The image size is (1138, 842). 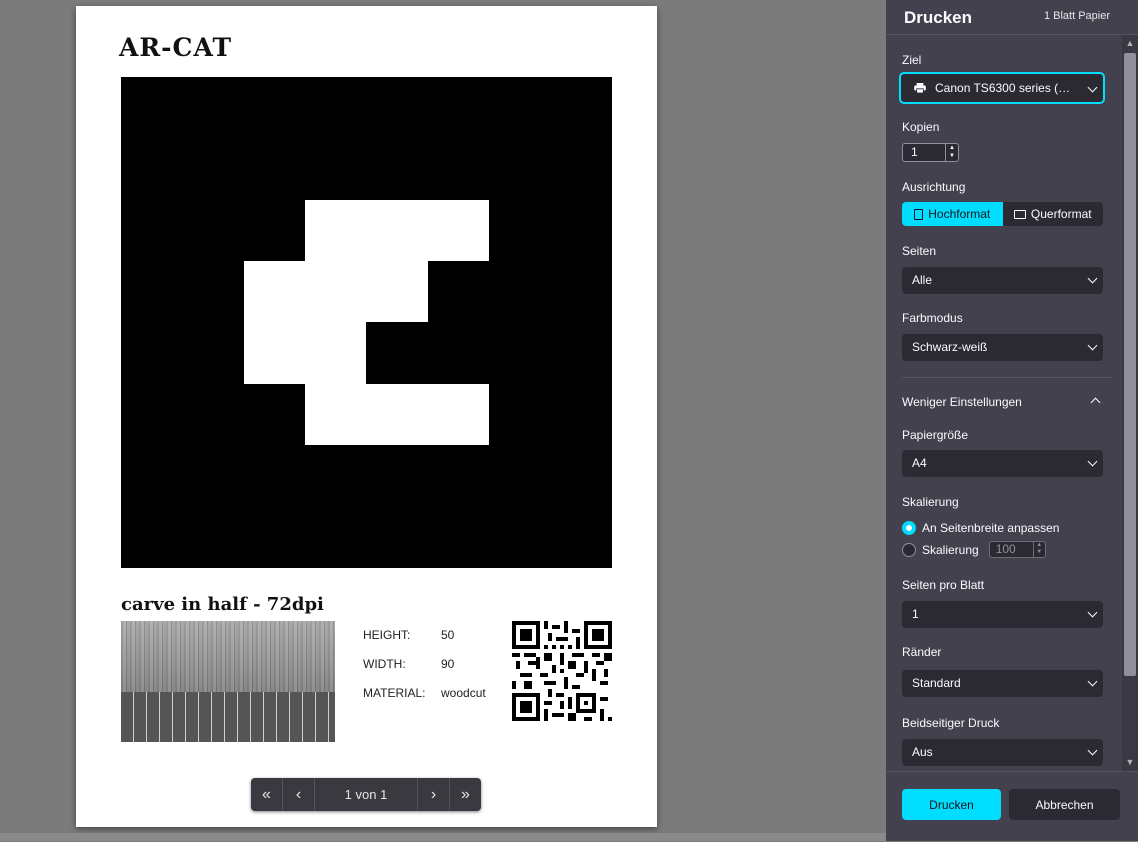 I want to click on last-page-button: », so click(x=465, y=794).